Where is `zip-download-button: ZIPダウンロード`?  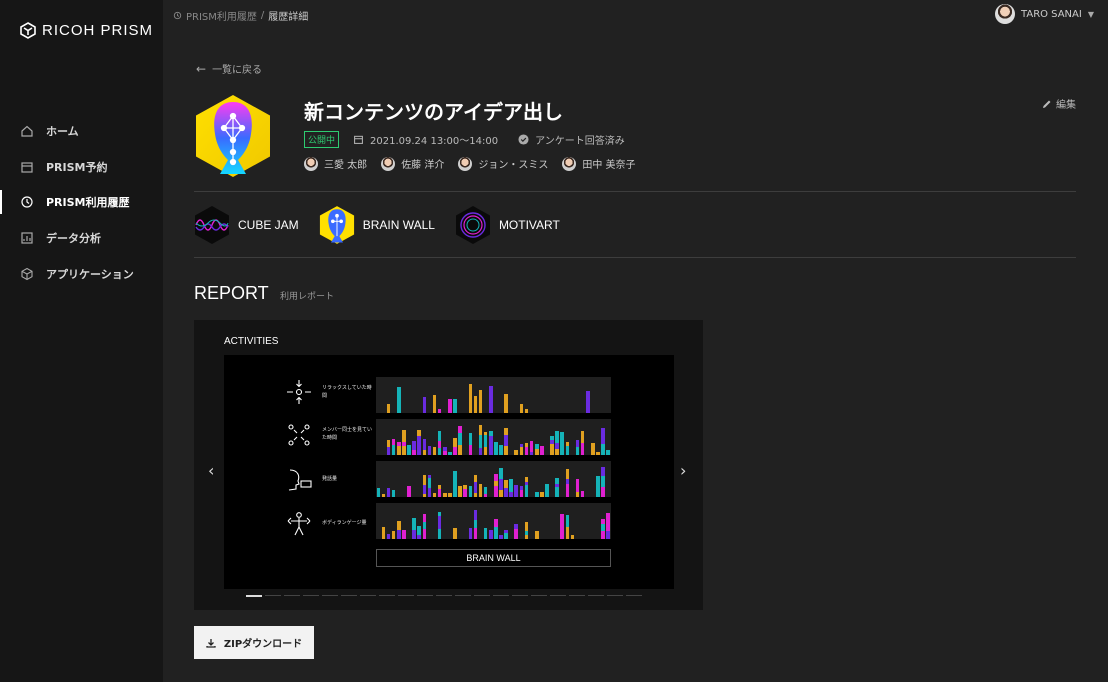 zip-download-button: ZIPダウンロード is located at coordinates (254, 642).